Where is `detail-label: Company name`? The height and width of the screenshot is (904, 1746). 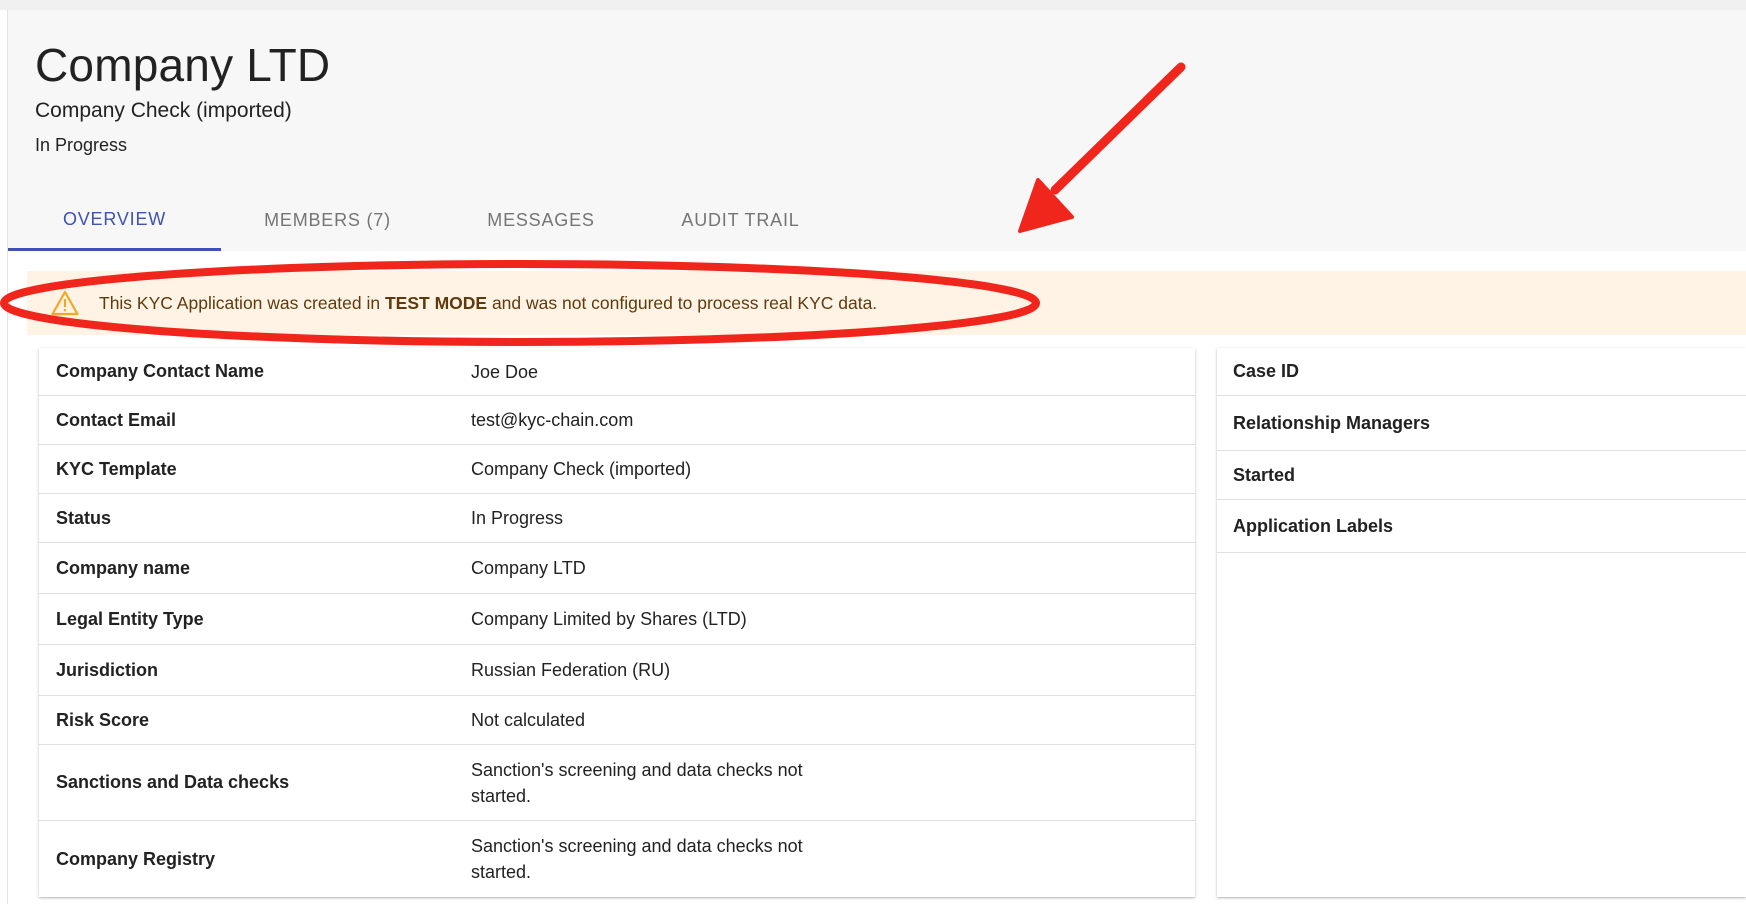 detail-label: Company name is located at coordinates (123, 567).